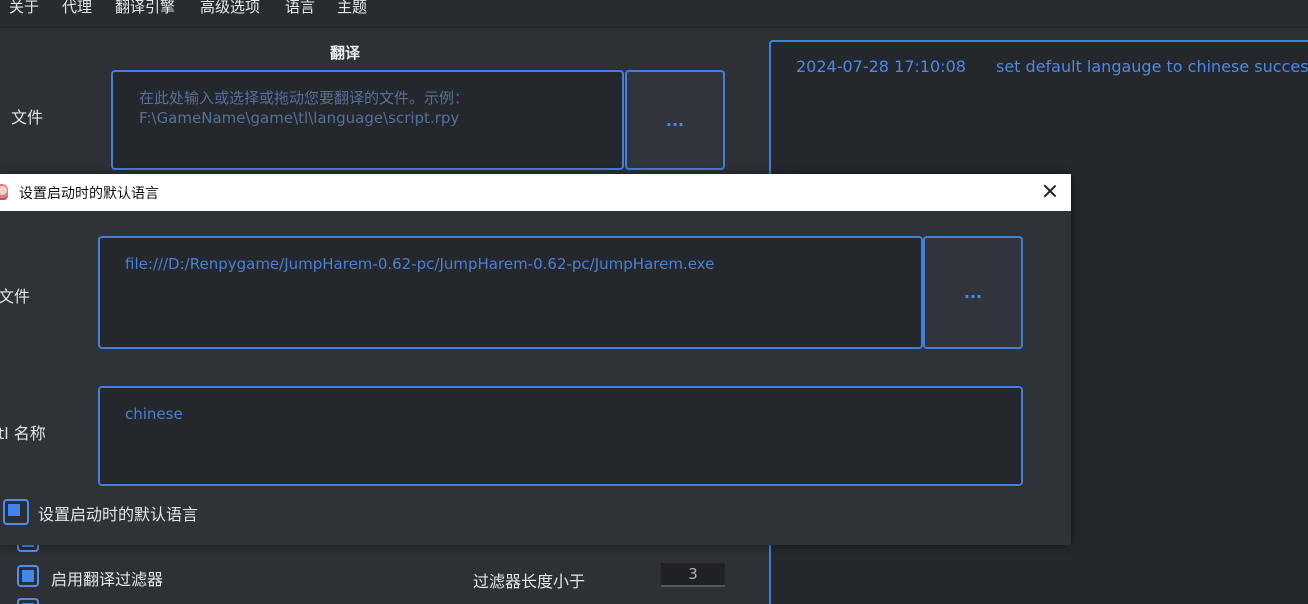 The image size is (1308, 604). I want to click on menu-theme: 主题, so click(352, 9).